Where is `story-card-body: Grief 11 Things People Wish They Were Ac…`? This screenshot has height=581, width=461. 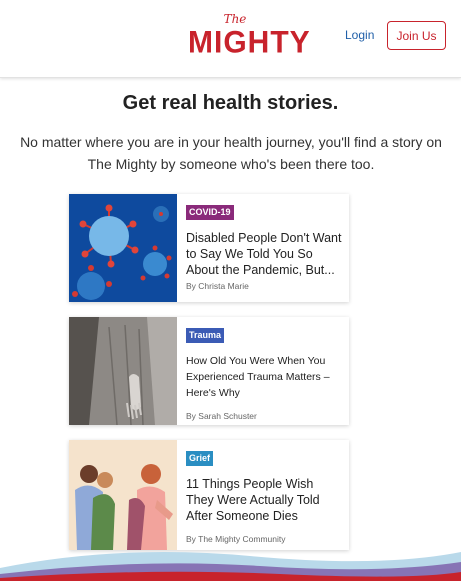
story-card-body: Grief 11 Things People Wish They Were Ac… is located at coordinates (264, 496).